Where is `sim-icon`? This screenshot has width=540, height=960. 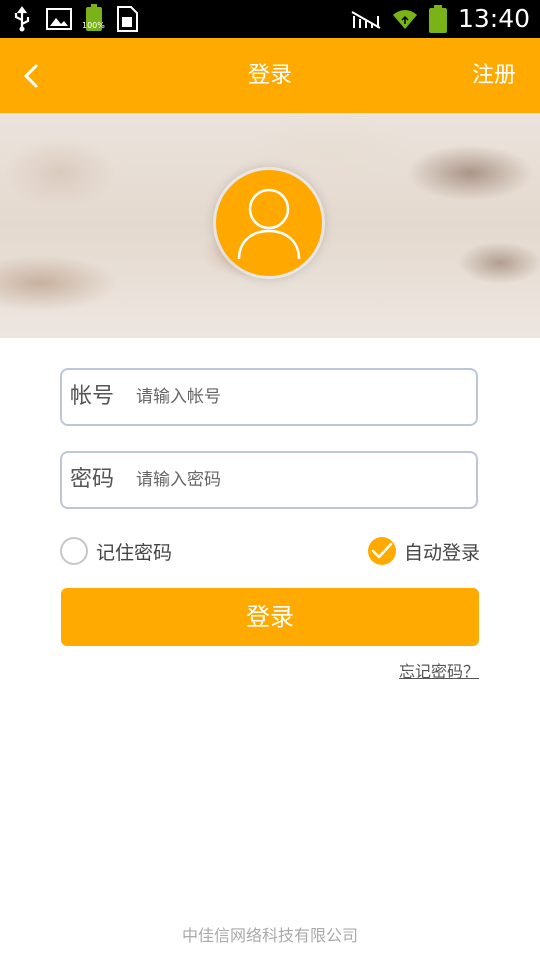 sim-icon is located at coordinates (127, 19).